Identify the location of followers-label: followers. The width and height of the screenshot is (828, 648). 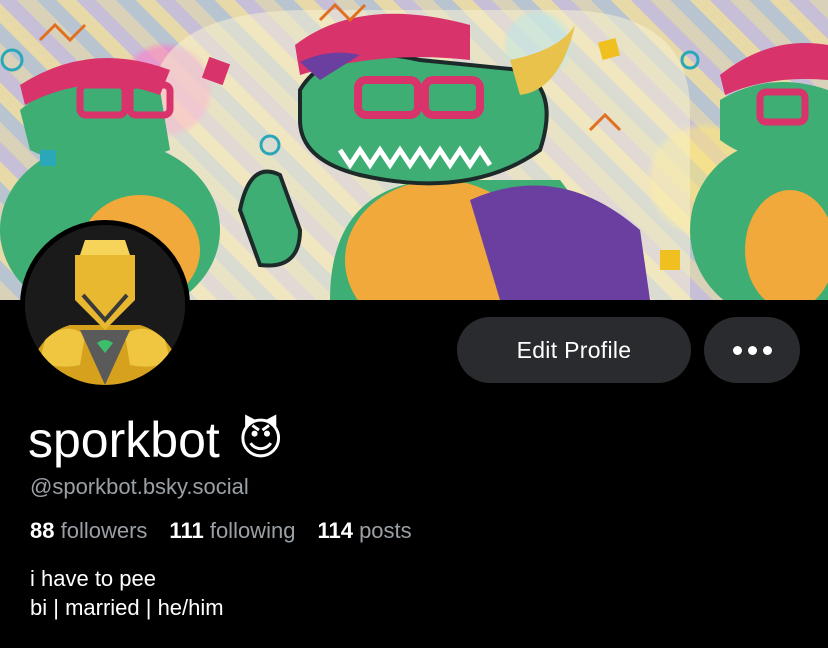
(104, 530).